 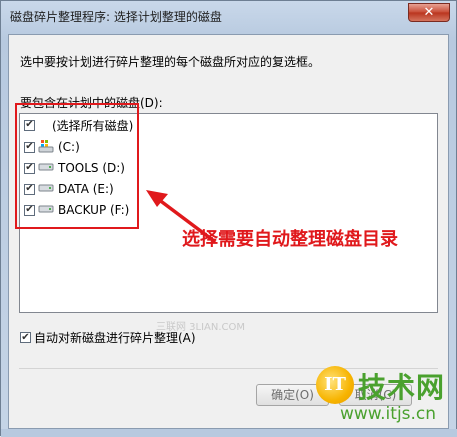 I want to click on annotation-text: 选择需要自动整理磁盘目录, so click(x=290, y=239).